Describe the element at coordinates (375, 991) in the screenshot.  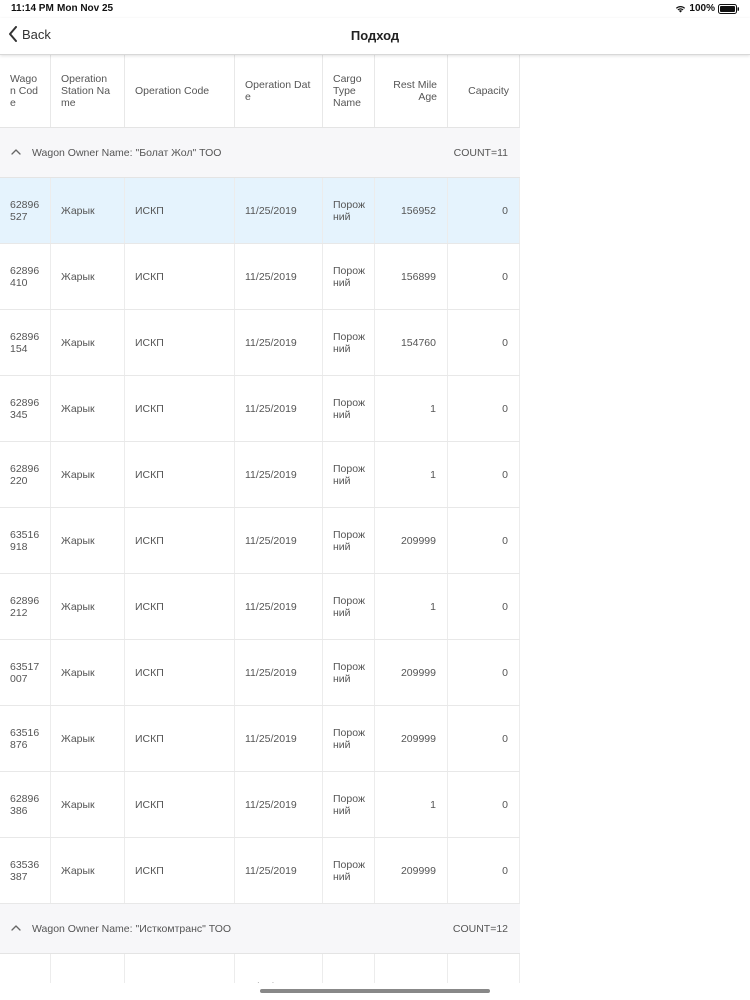
I see `home-indicator` at that location.